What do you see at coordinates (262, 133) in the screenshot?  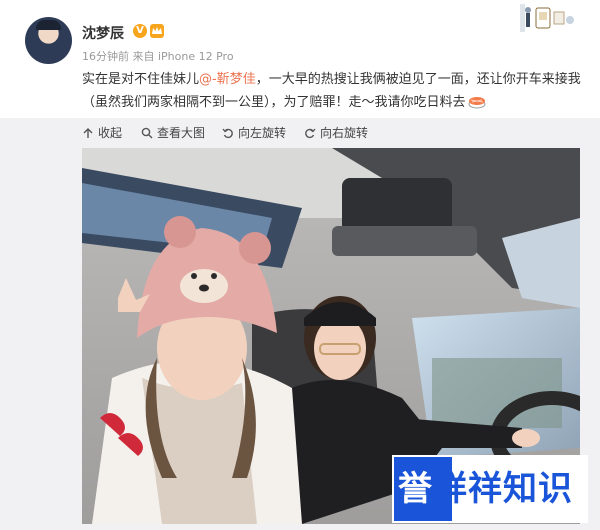 I see `rotate-left-label: 向左旋转` at bounding box center [262, 133].